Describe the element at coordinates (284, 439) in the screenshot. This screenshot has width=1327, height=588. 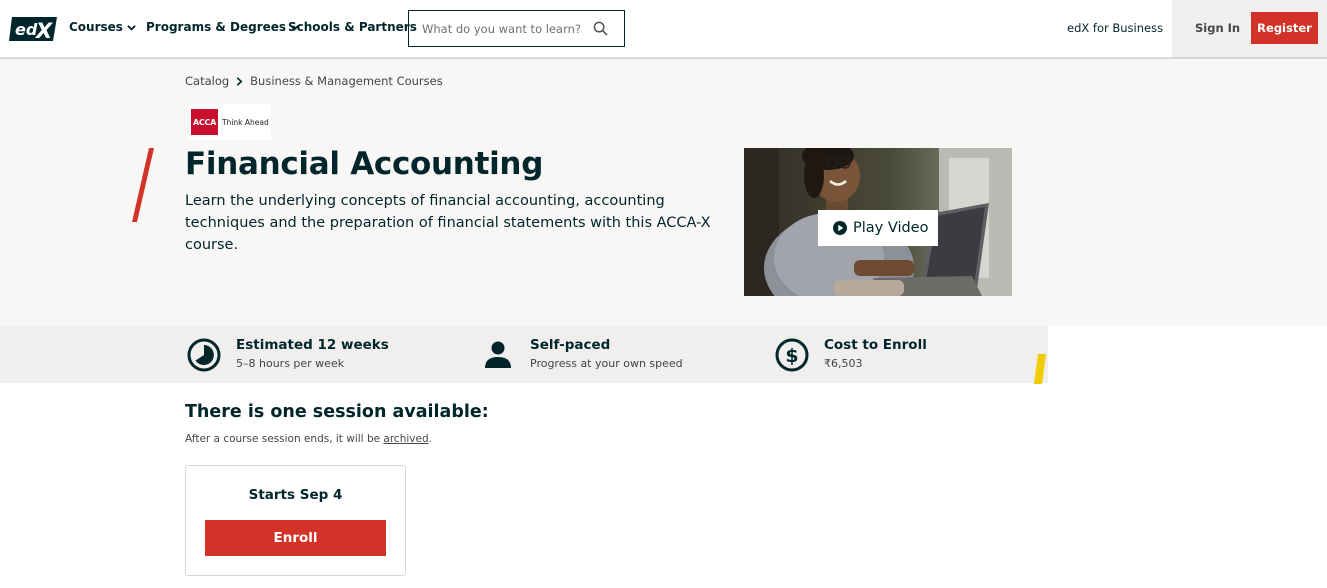
I see `sessions-note-prefix: After a course session ends, it will be` at that location.